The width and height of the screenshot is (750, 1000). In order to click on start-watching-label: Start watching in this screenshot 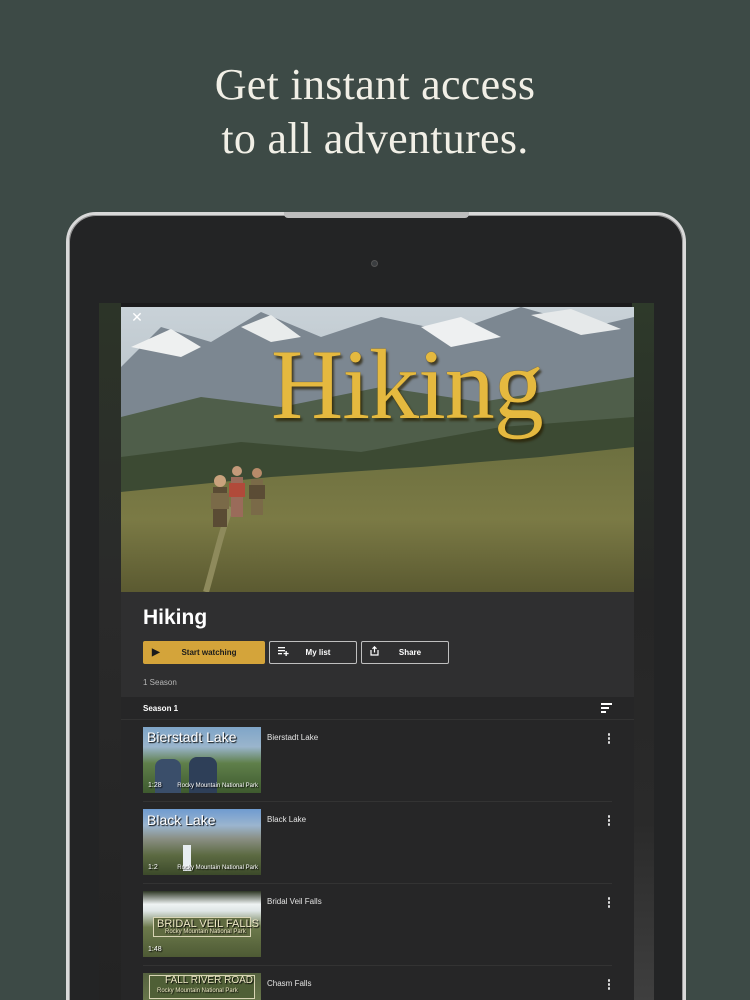, I will do `click(209, 652)`.